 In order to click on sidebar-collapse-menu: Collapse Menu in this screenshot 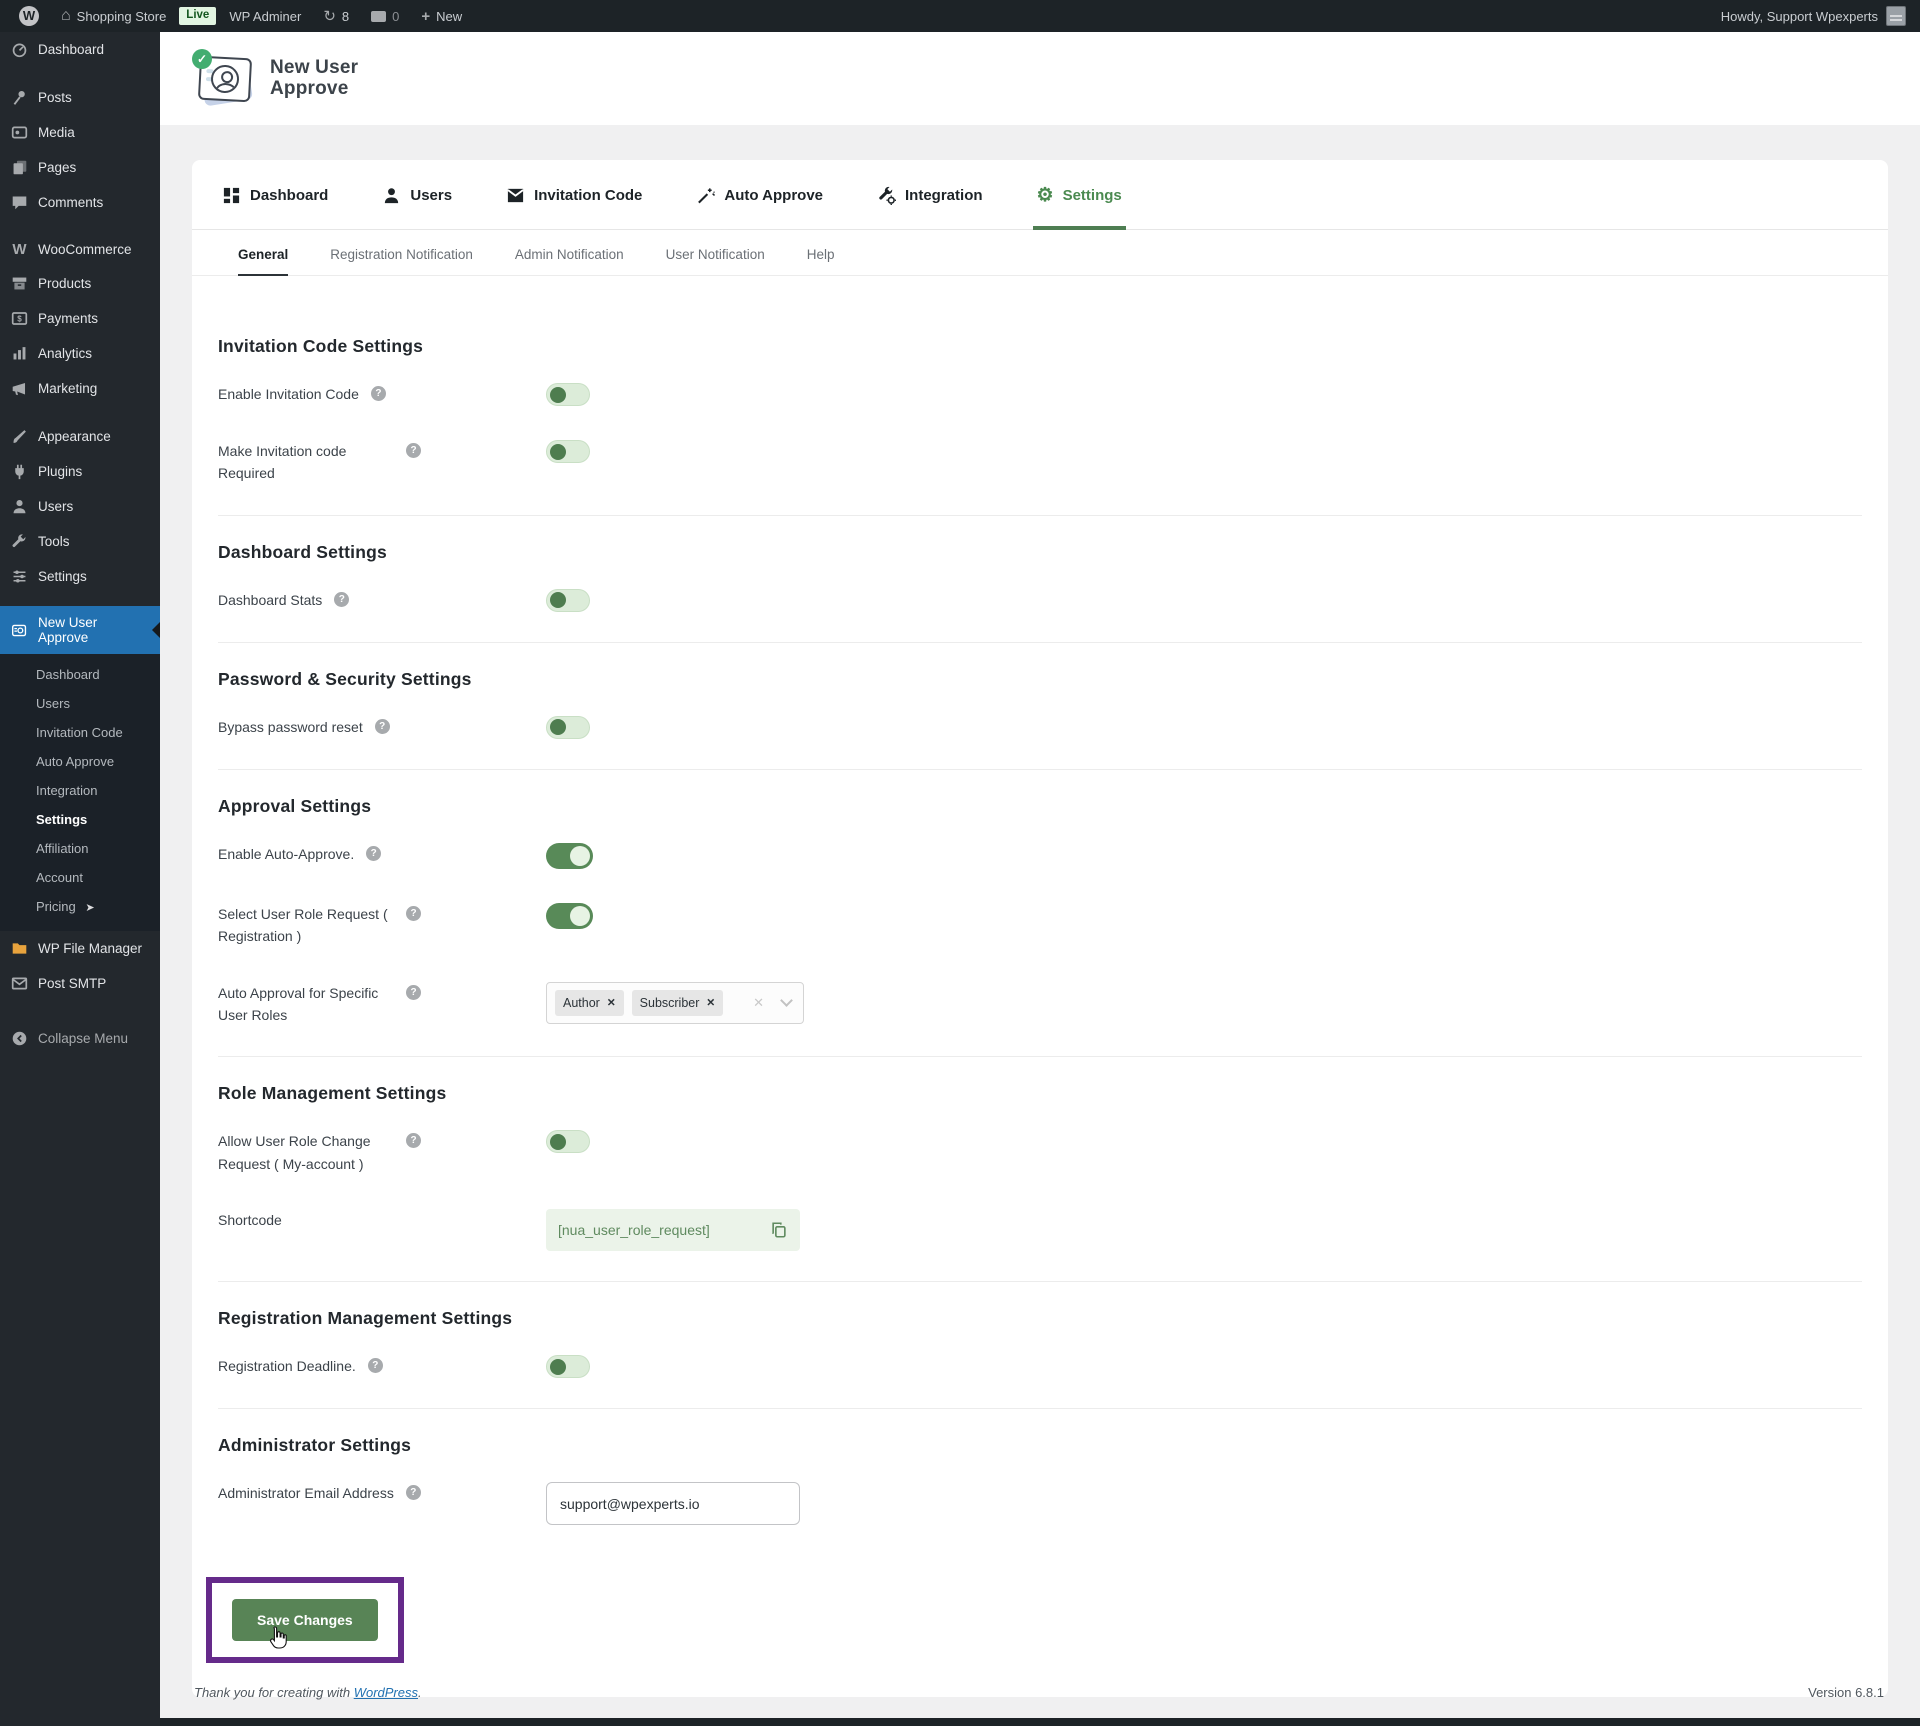, I will do `click(80, 1038)`.